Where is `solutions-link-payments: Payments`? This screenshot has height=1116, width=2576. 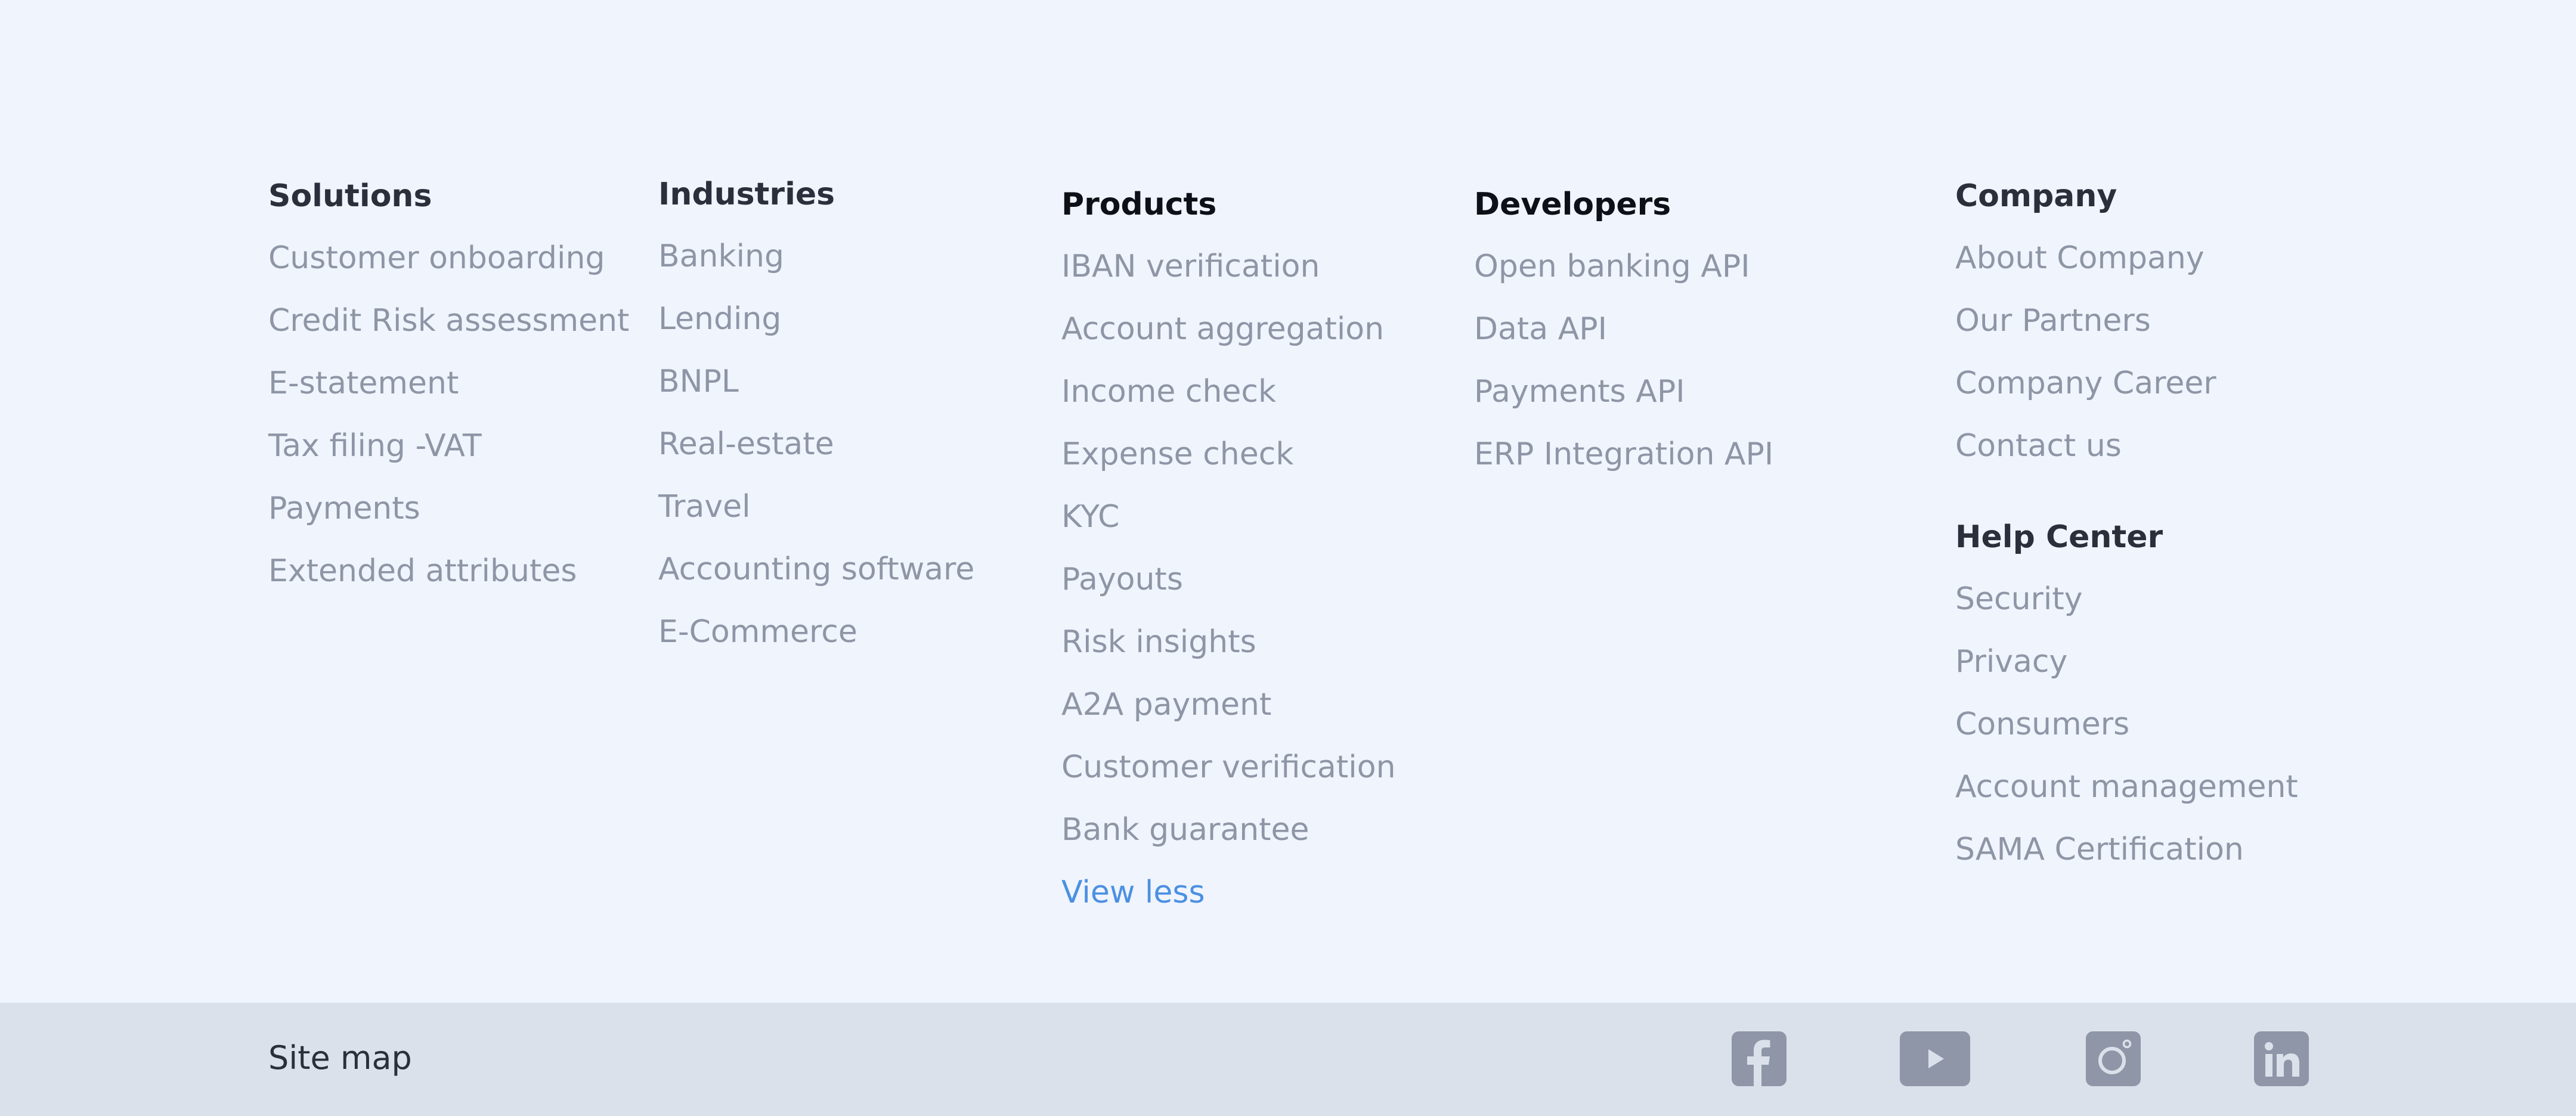 solutions-link-payments: Payments is located at coordinates (344, 508).